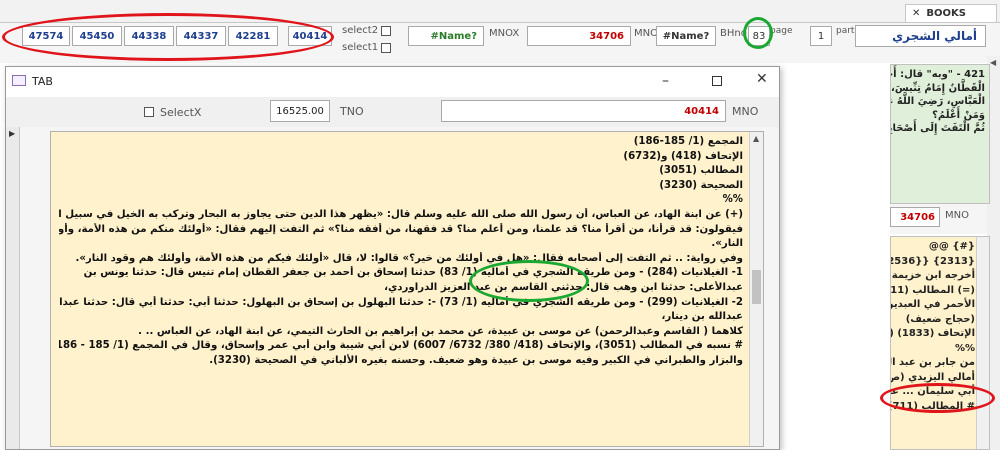 This screenshot has height=450, width=1000. Describe the element at coordinates (42, 81) in the screenshot. I see `window-title: TAB` at that location.